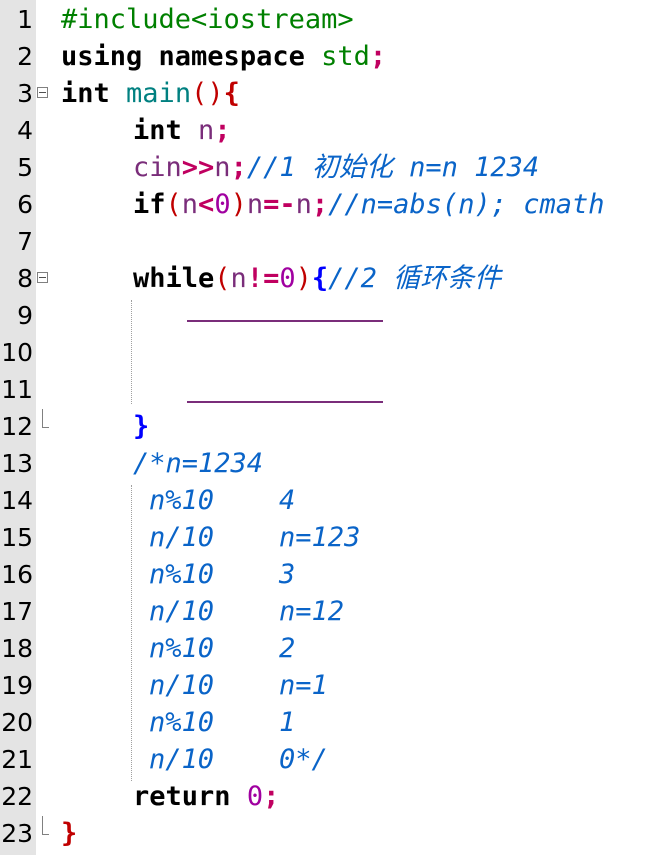 The image size is (652, 855). Describe the element at coordinates (466, 204) in the screenshot. I see `comment: //n=abs(n); cmath` at that location.